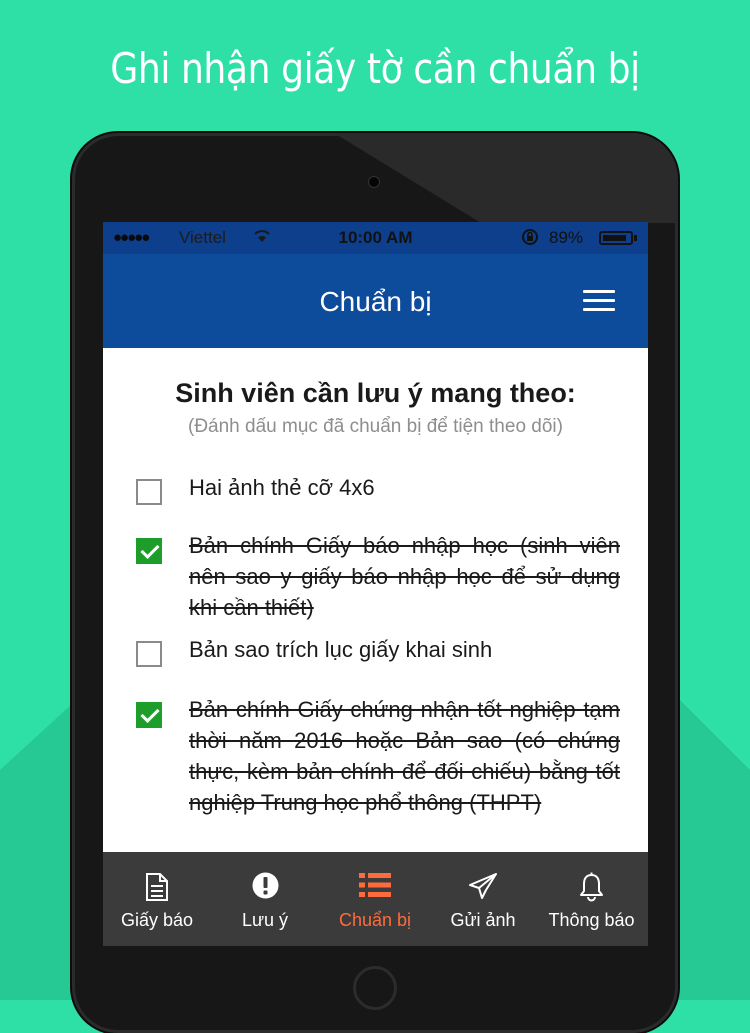  I want to click on nav-bar: Chuẩn bị, so click(375, 301).